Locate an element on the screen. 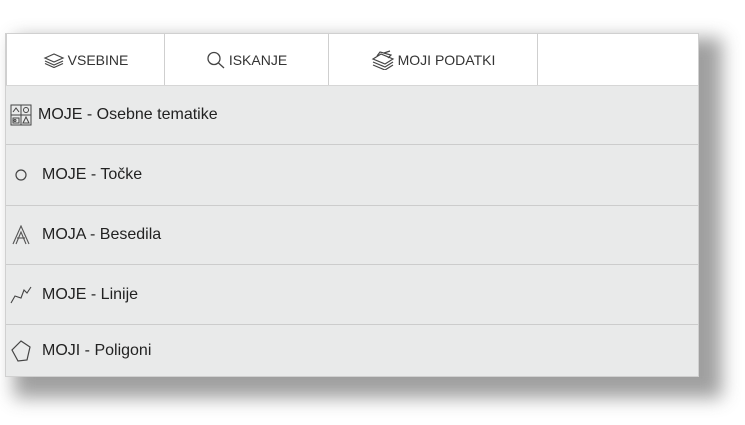 This screenshot has height=425, width=745. layers-icon is located at coordinates (54, 60).